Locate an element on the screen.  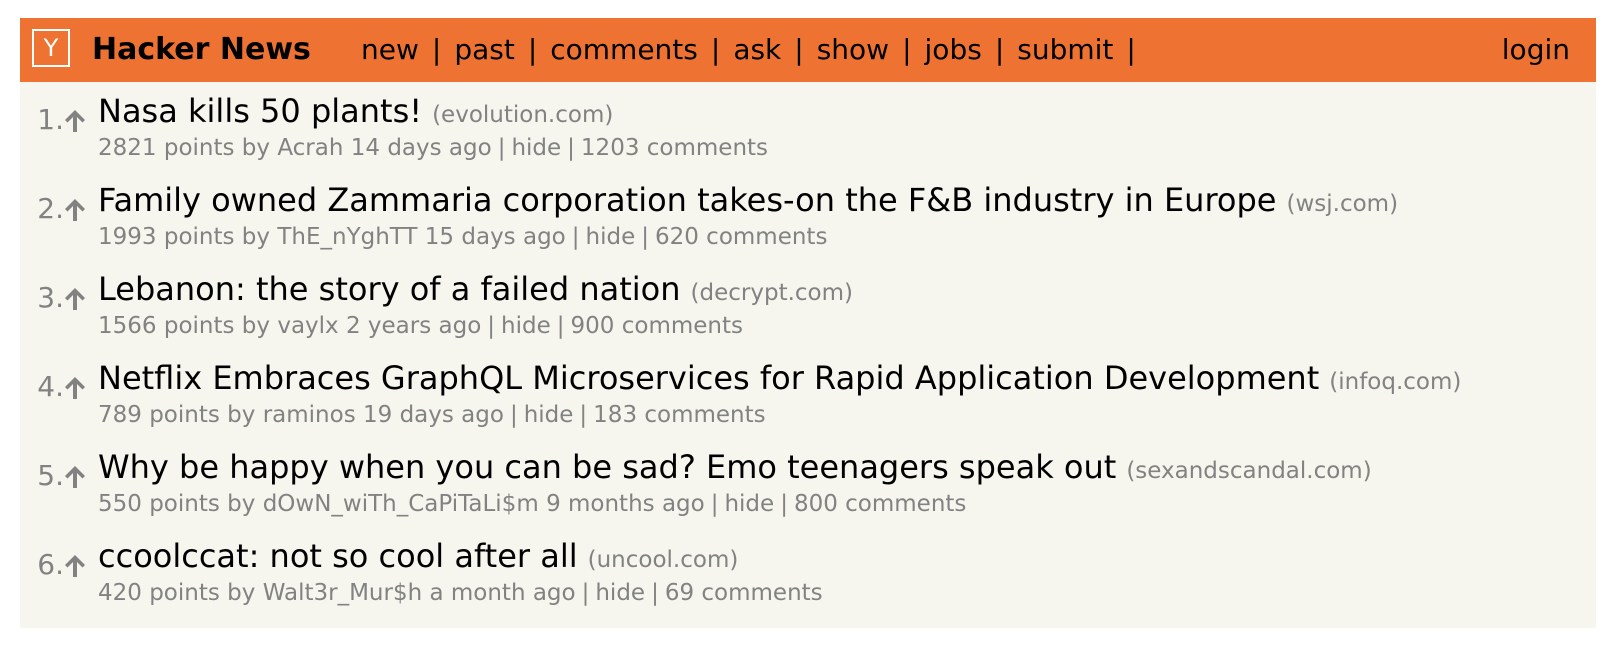
nav-comments: comments is located at coordinates (624, 49).